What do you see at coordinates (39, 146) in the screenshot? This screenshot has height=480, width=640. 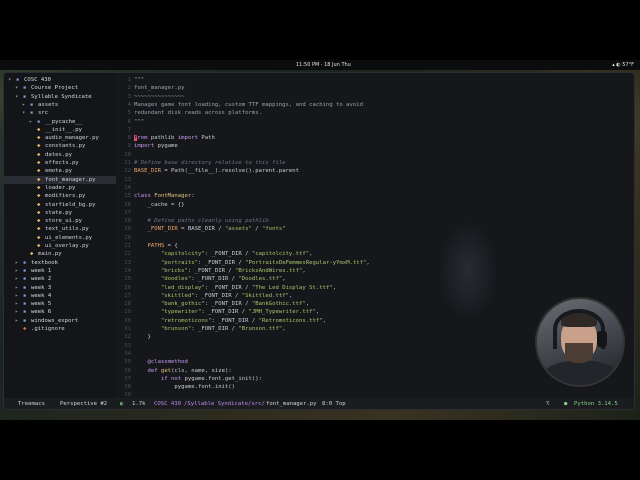 I see `python-file-icon: ◆` at bounding box center [39, 146].